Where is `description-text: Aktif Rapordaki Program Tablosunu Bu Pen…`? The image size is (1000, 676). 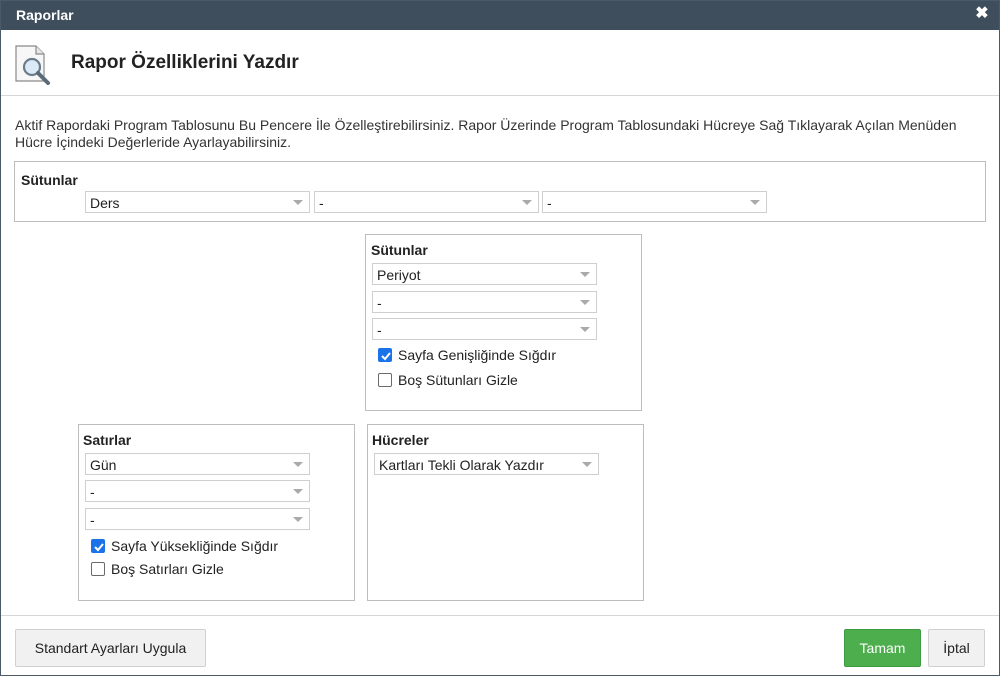
description-text: Aktif Rapordaki Program Tablosunu Bu Pen… is located at coordinates (486, 133).